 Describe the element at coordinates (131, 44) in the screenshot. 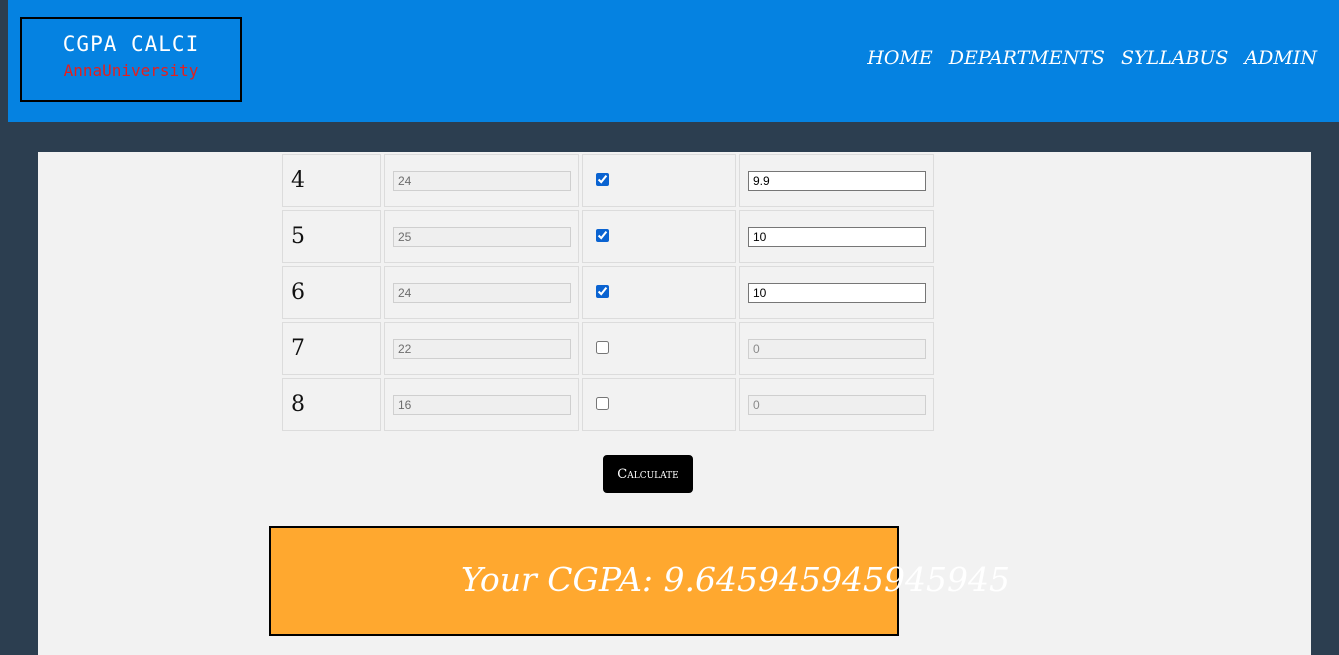

I see `logo-title: CGPA CALCI` at that location.